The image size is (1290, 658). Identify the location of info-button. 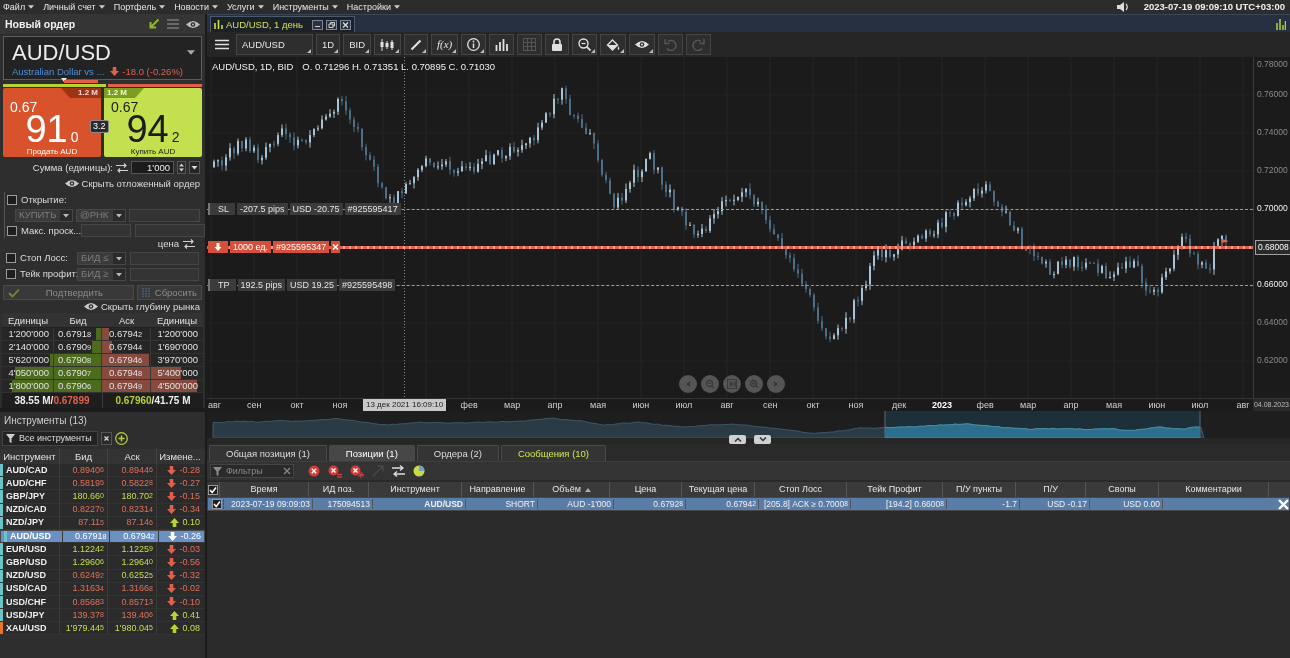
(474, 44).